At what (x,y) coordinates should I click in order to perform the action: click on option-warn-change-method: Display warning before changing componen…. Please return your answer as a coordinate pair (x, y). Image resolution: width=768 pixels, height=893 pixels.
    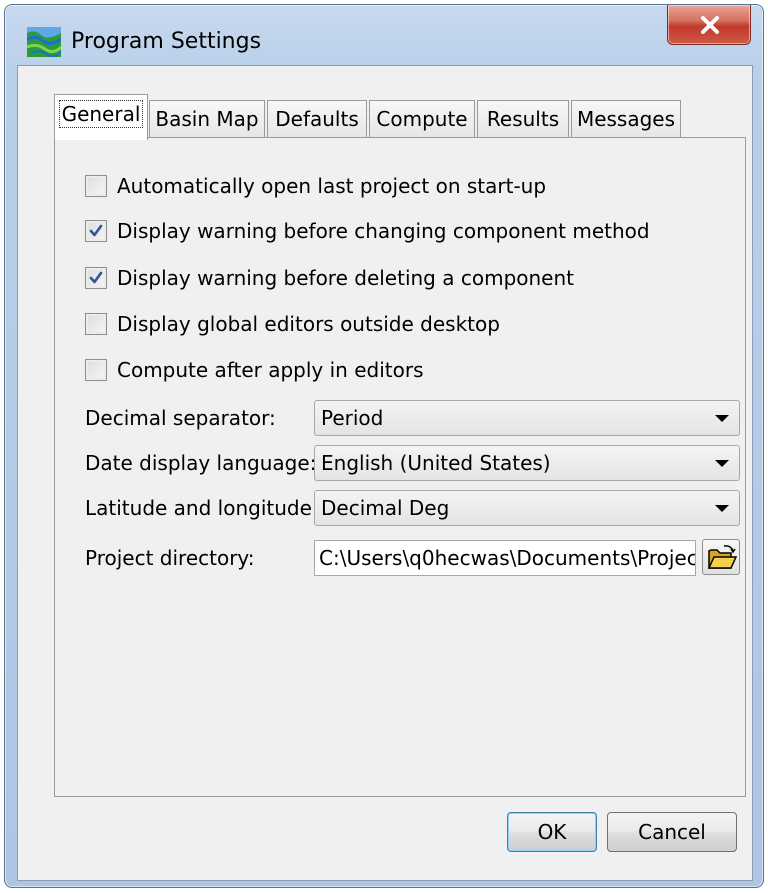
    Looking at the image, I should click on (367, 231).